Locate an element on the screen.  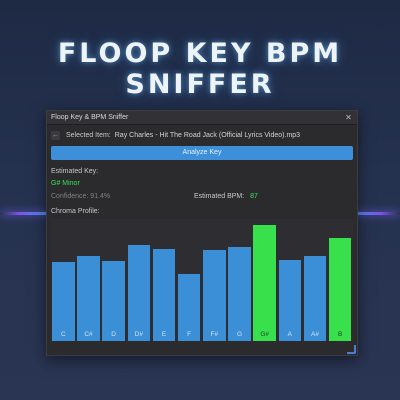
chroma-bar-label: A is located at coordinates (289, 334).